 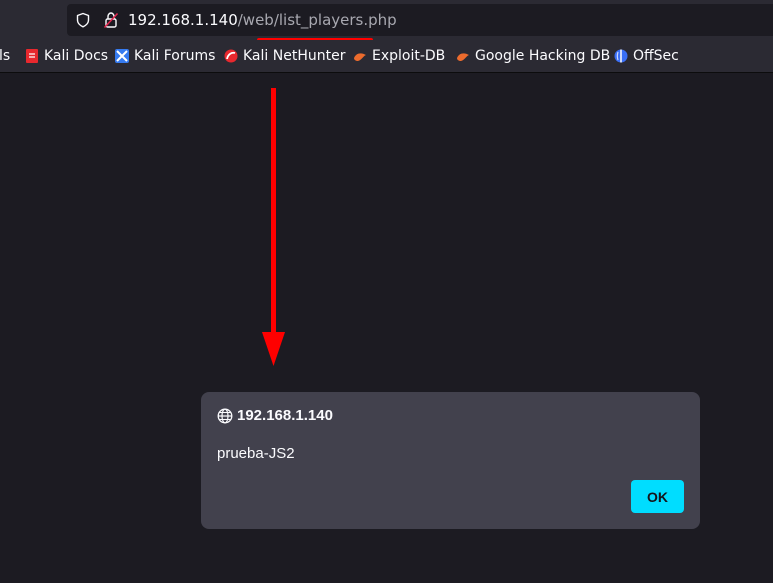 I want to click on bookmark-label: Kali Forums, so click(x=175, y=56).